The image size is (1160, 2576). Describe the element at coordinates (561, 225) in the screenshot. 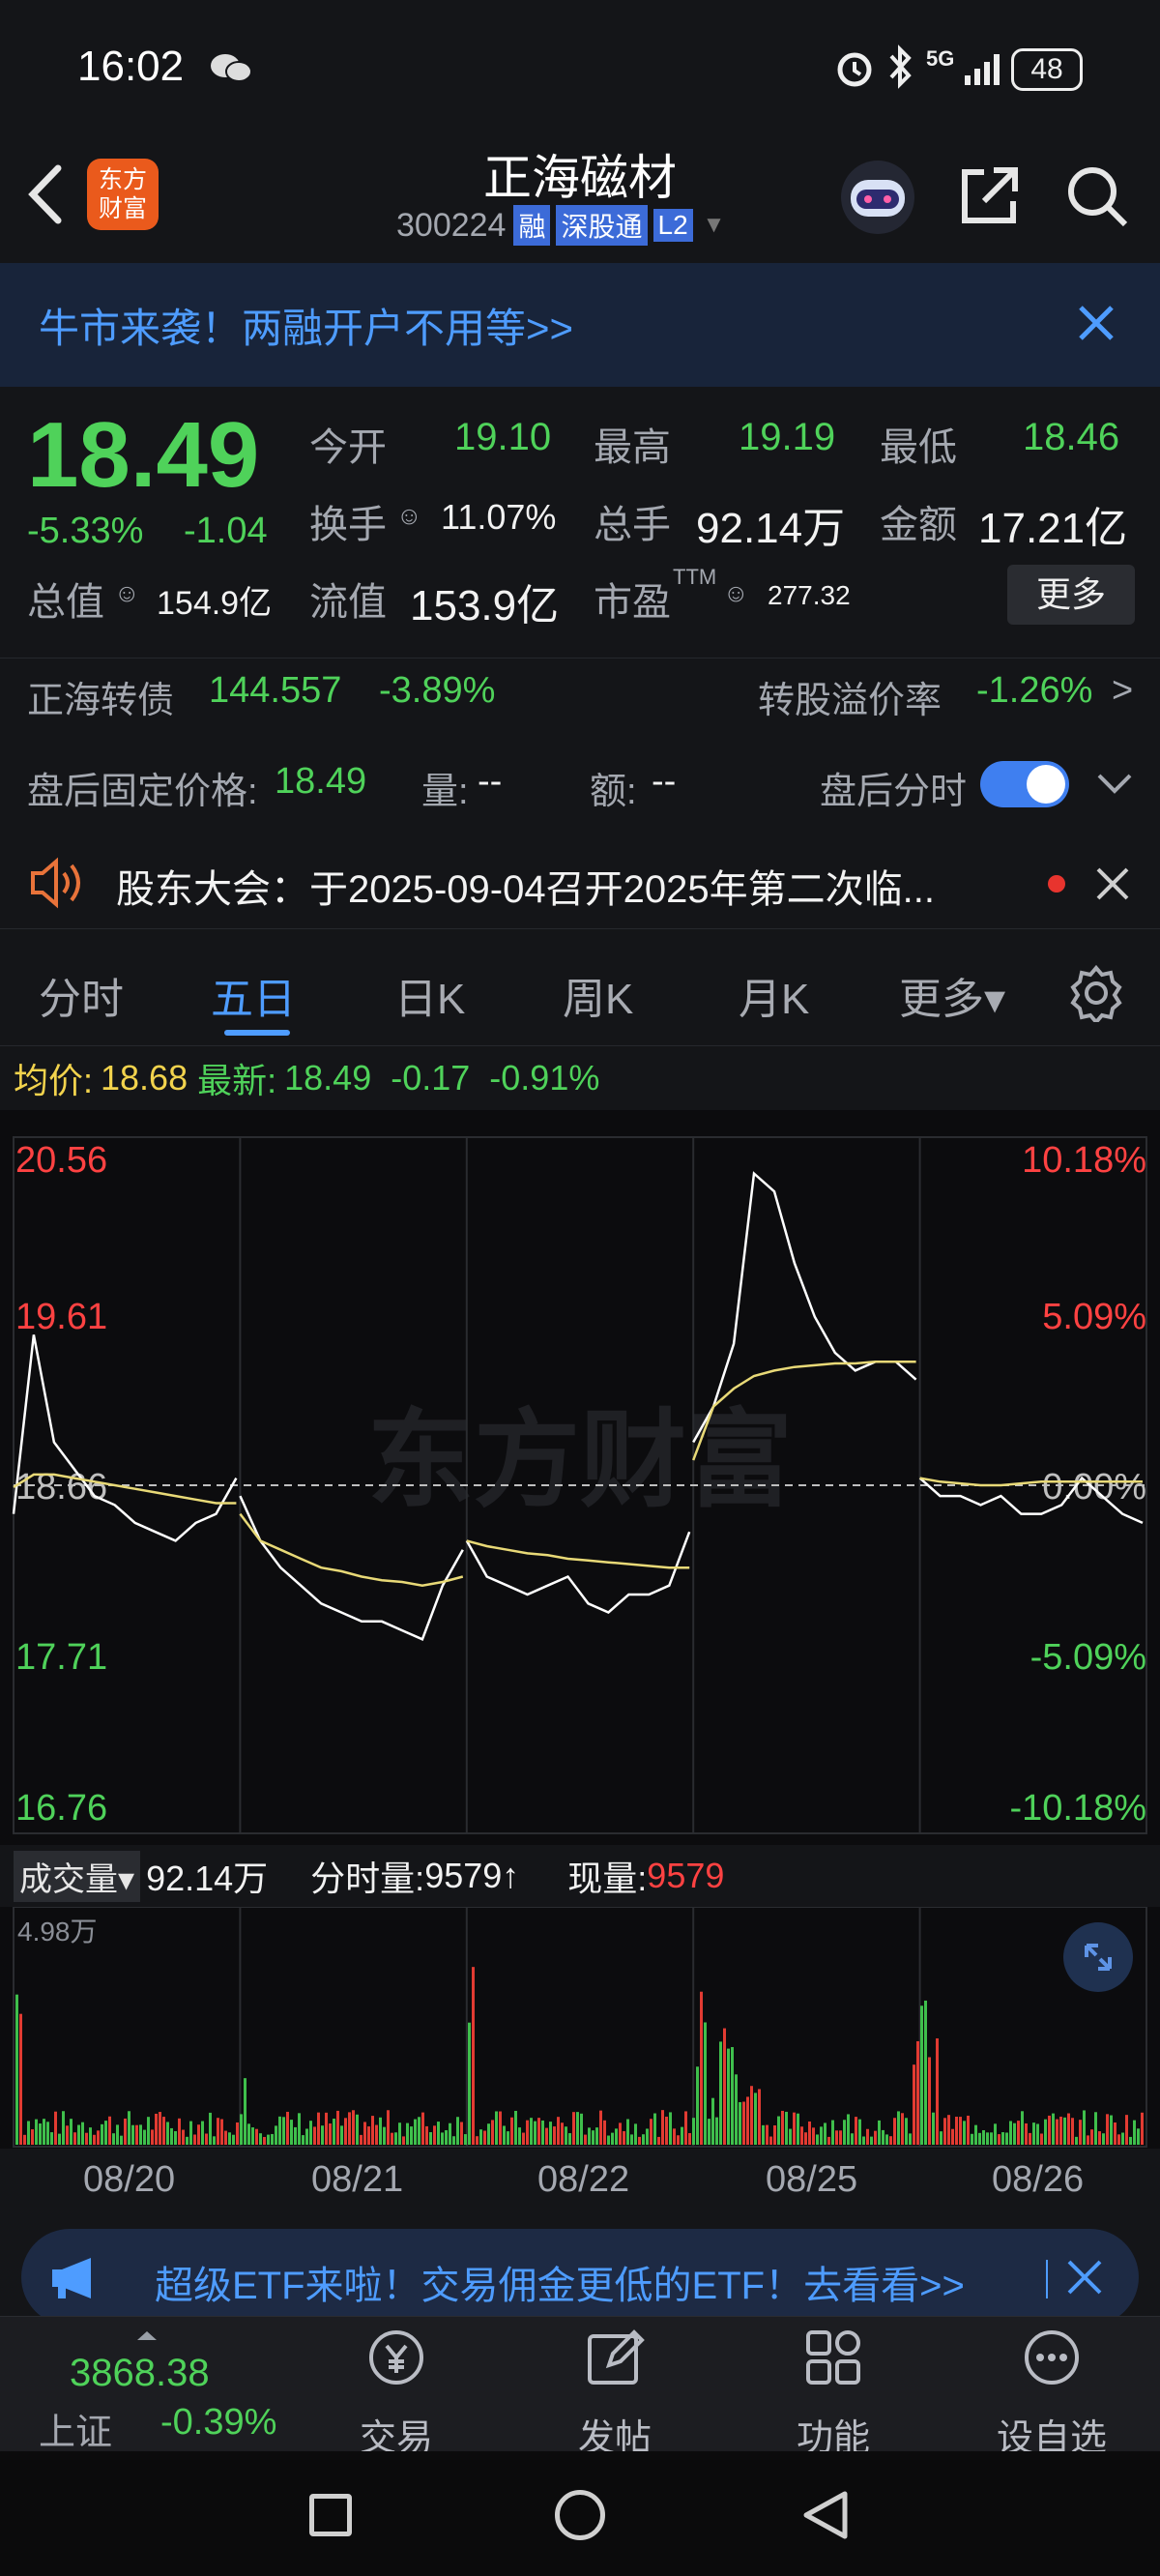

I see `stock-code-row: 300224 融 深股通 L2 ▼` at that location.